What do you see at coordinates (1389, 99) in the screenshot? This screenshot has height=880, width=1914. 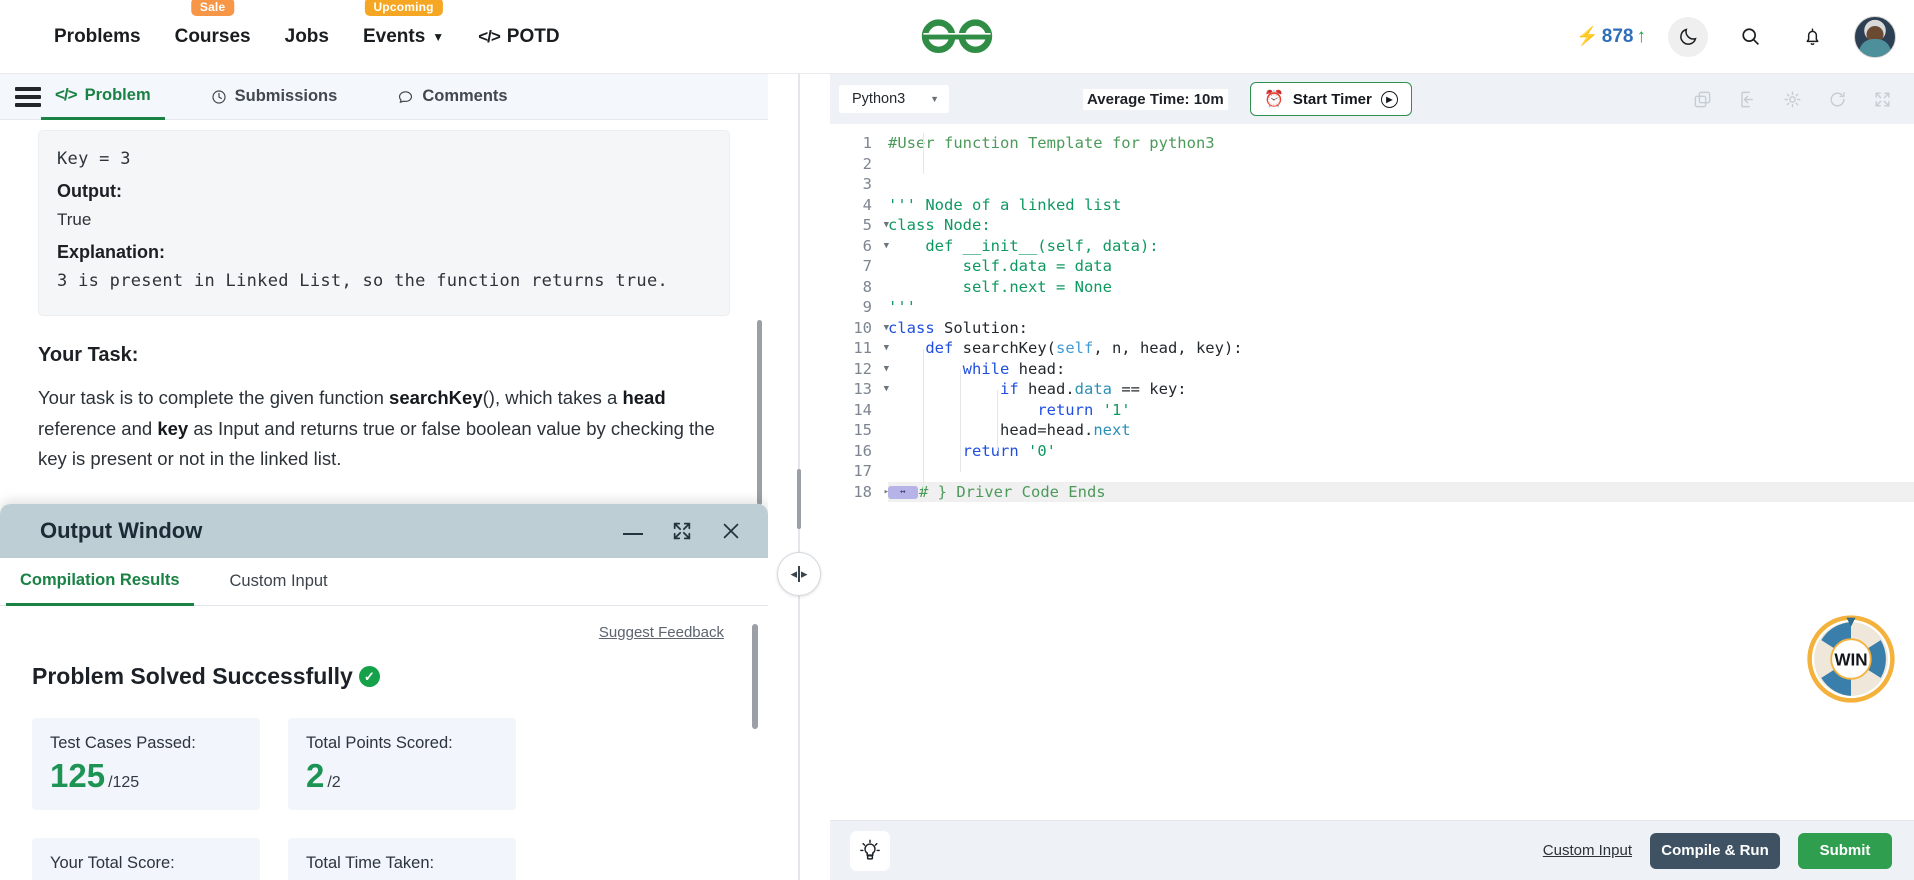 I see `play-icon: ▶` at bounding box center [1389, 99].